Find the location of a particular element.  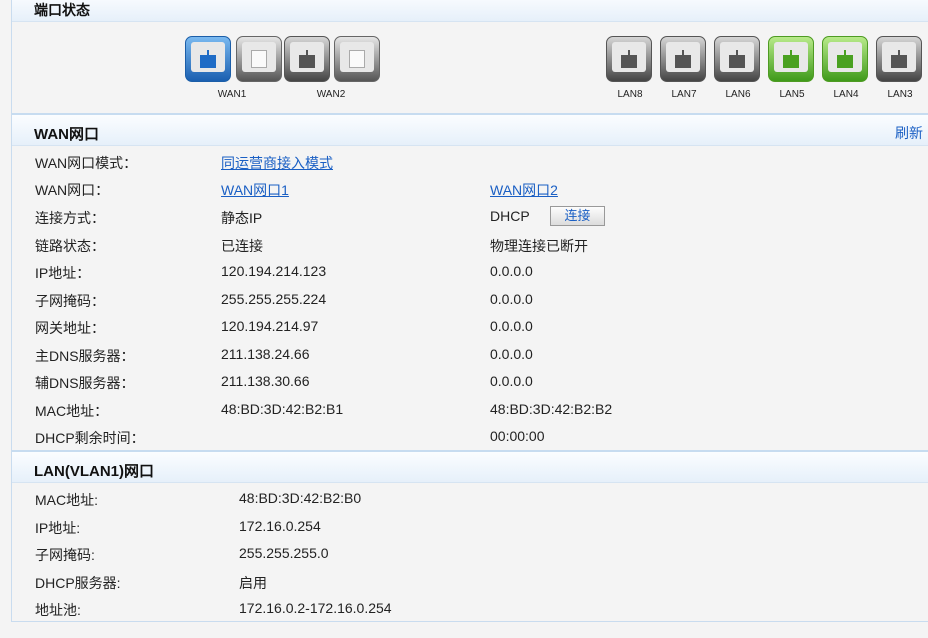

wan-row-label: 网关地址： is located at coordinates (70, 328).